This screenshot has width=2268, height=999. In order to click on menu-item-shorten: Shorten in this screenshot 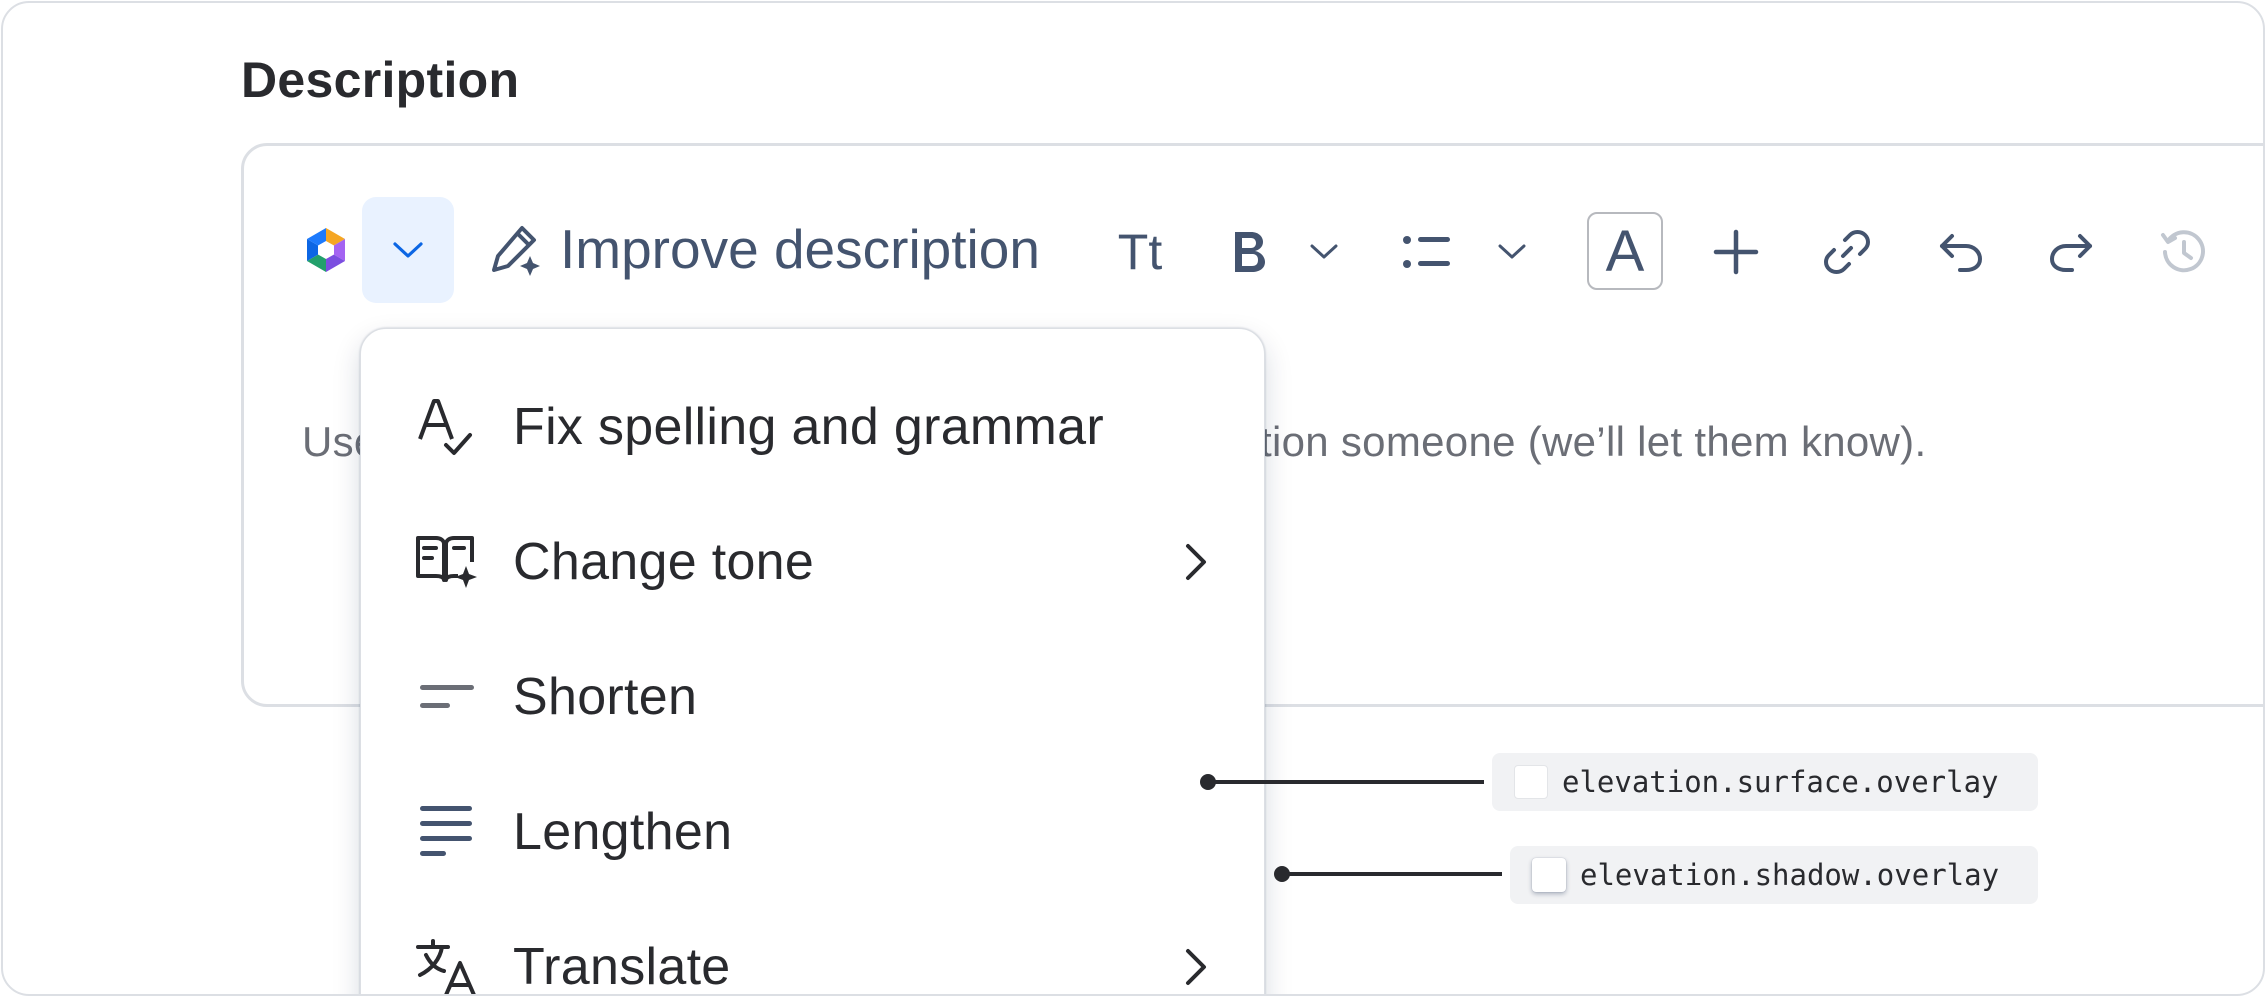, I will do `click(813, 697)`.